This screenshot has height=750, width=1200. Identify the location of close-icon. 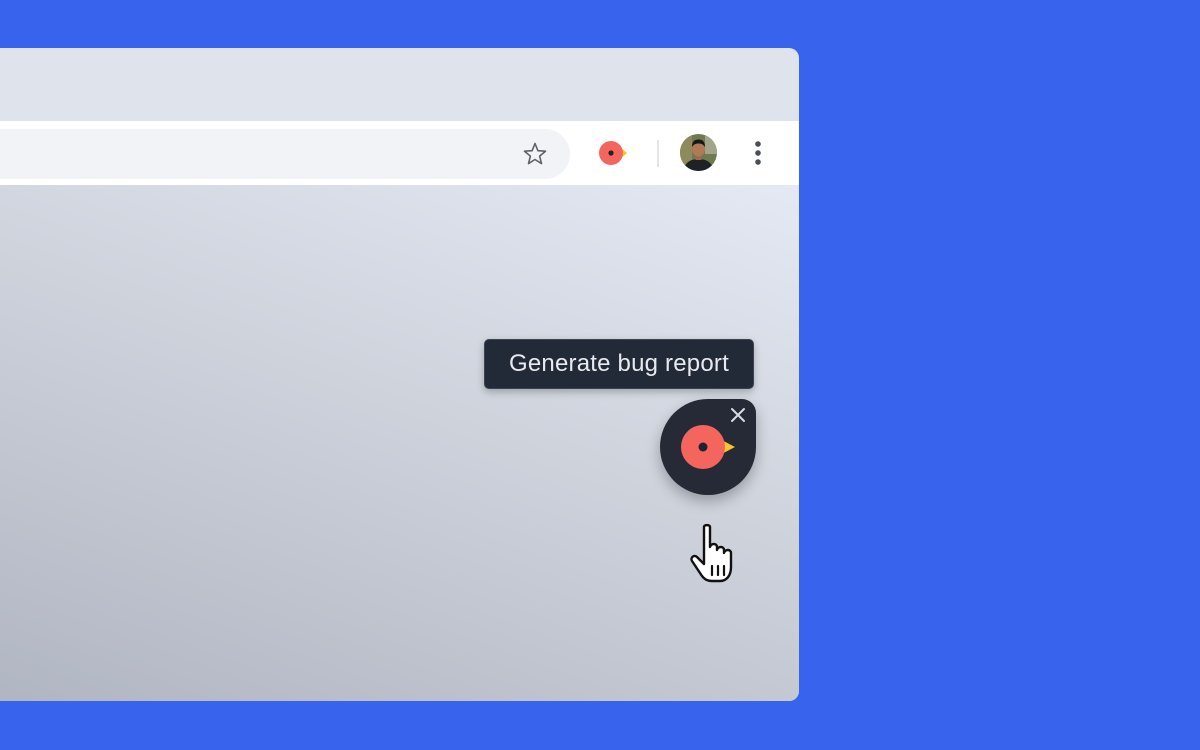
(738, 415).